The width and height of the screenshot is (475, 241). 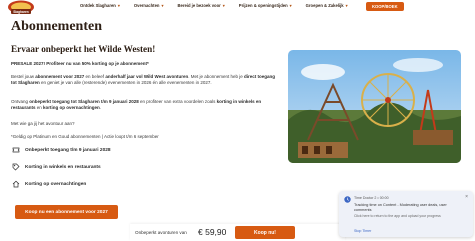 What do you see at coordinates (83, 49) in the screenshot?
I see `section-subtitle: Ervaar onbeperkt het Wilde Westen!` at bounding box center [83, 49].